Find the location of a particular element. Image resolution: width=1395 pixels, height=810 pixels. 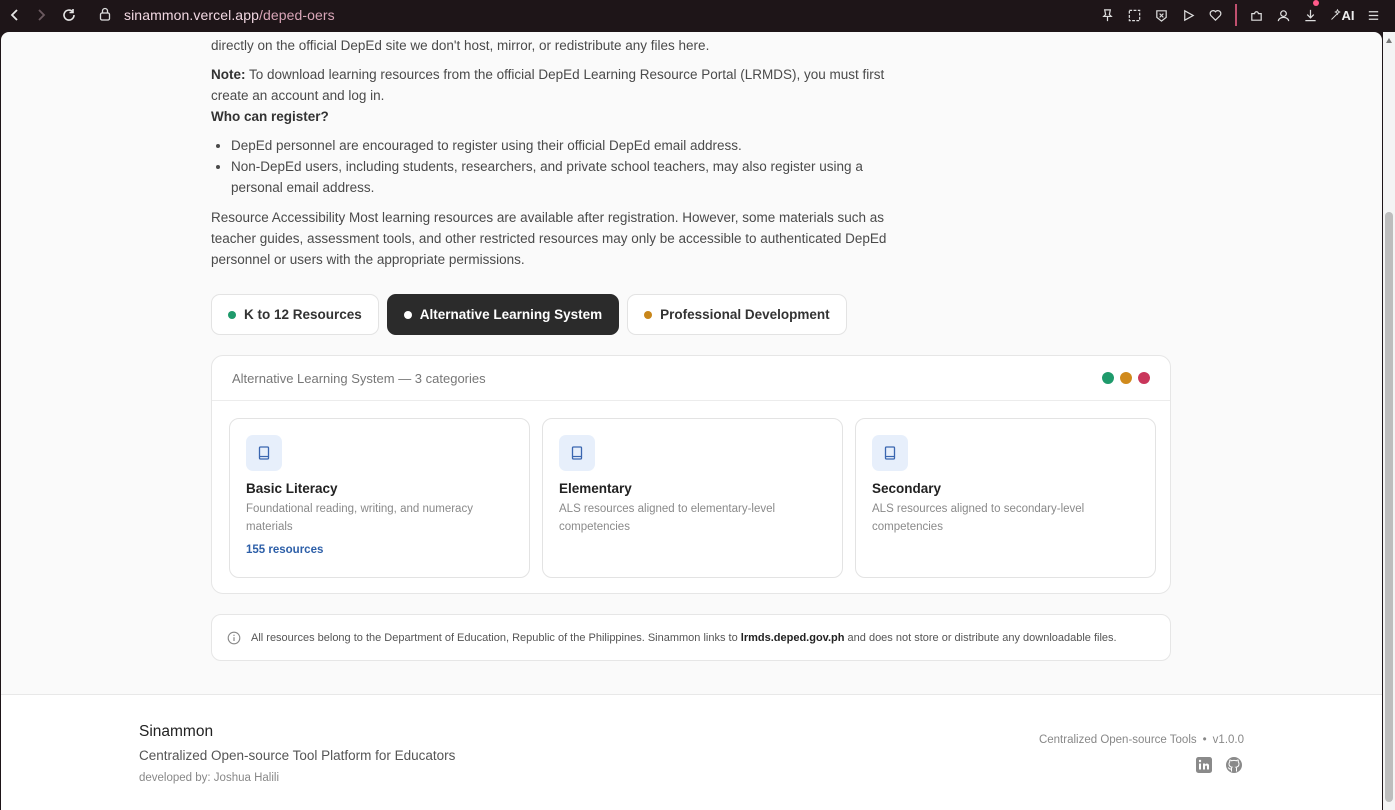

footer-version: v1.0.0 is located at coordinates (1228, 740).